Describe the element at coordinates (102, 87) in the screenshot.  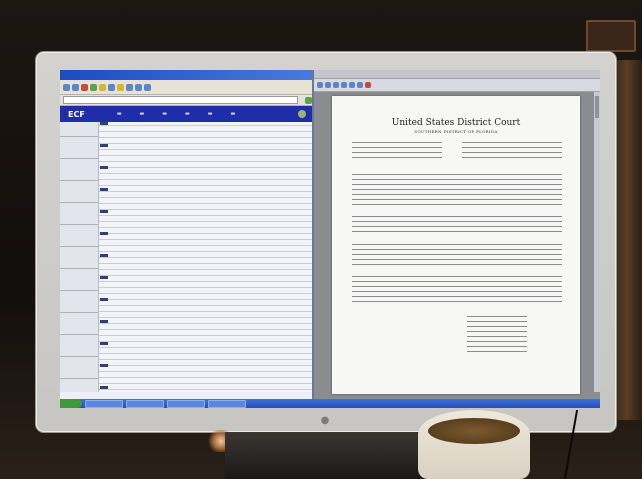
I see `home-icon` at that location.